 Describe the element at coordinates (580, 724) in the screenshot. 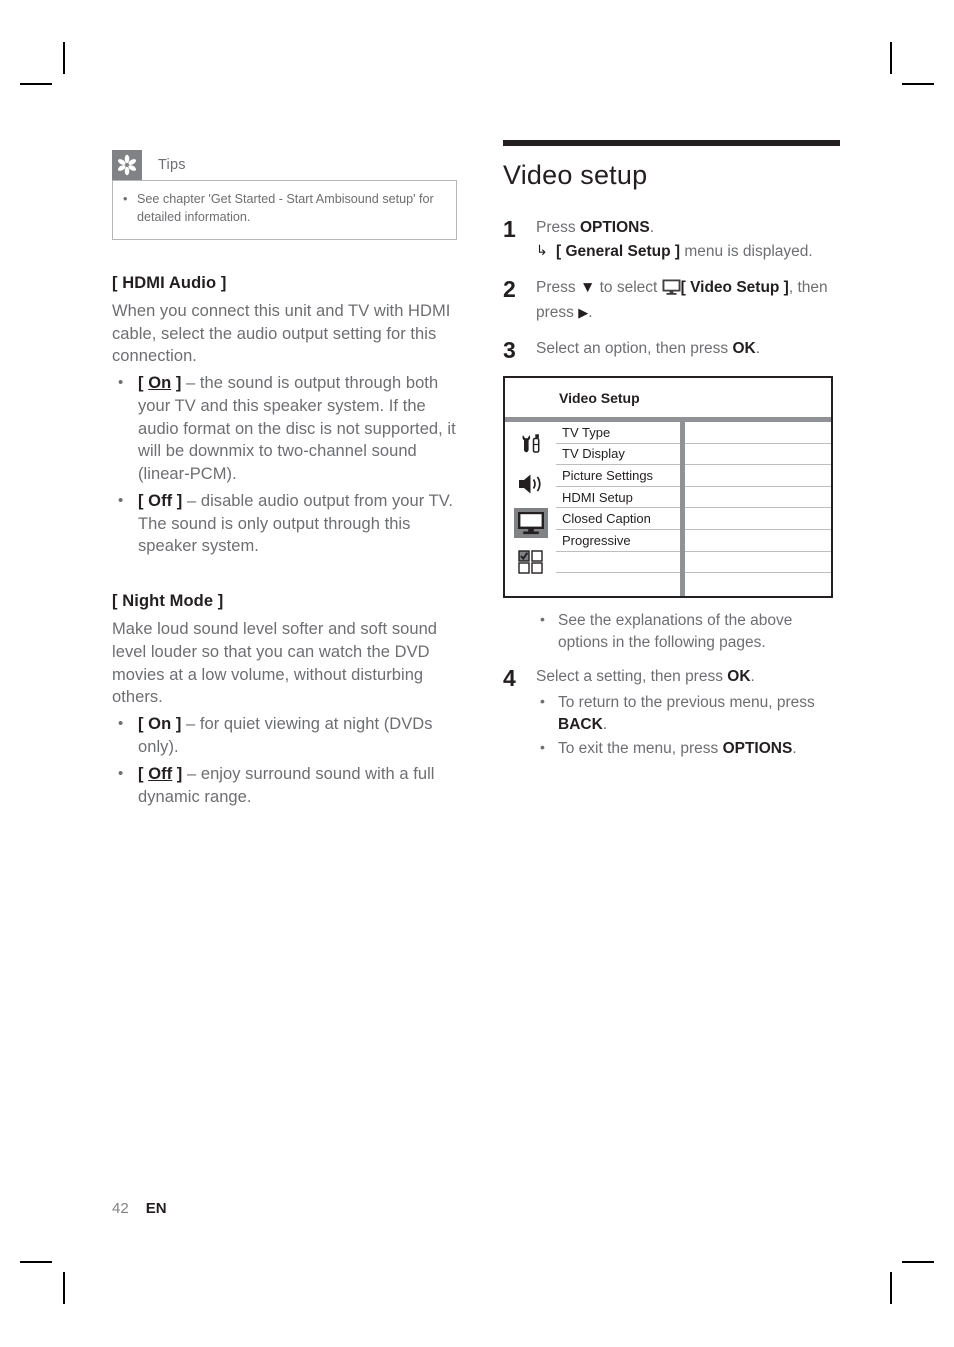

I see `key-back: BACK` at that location.